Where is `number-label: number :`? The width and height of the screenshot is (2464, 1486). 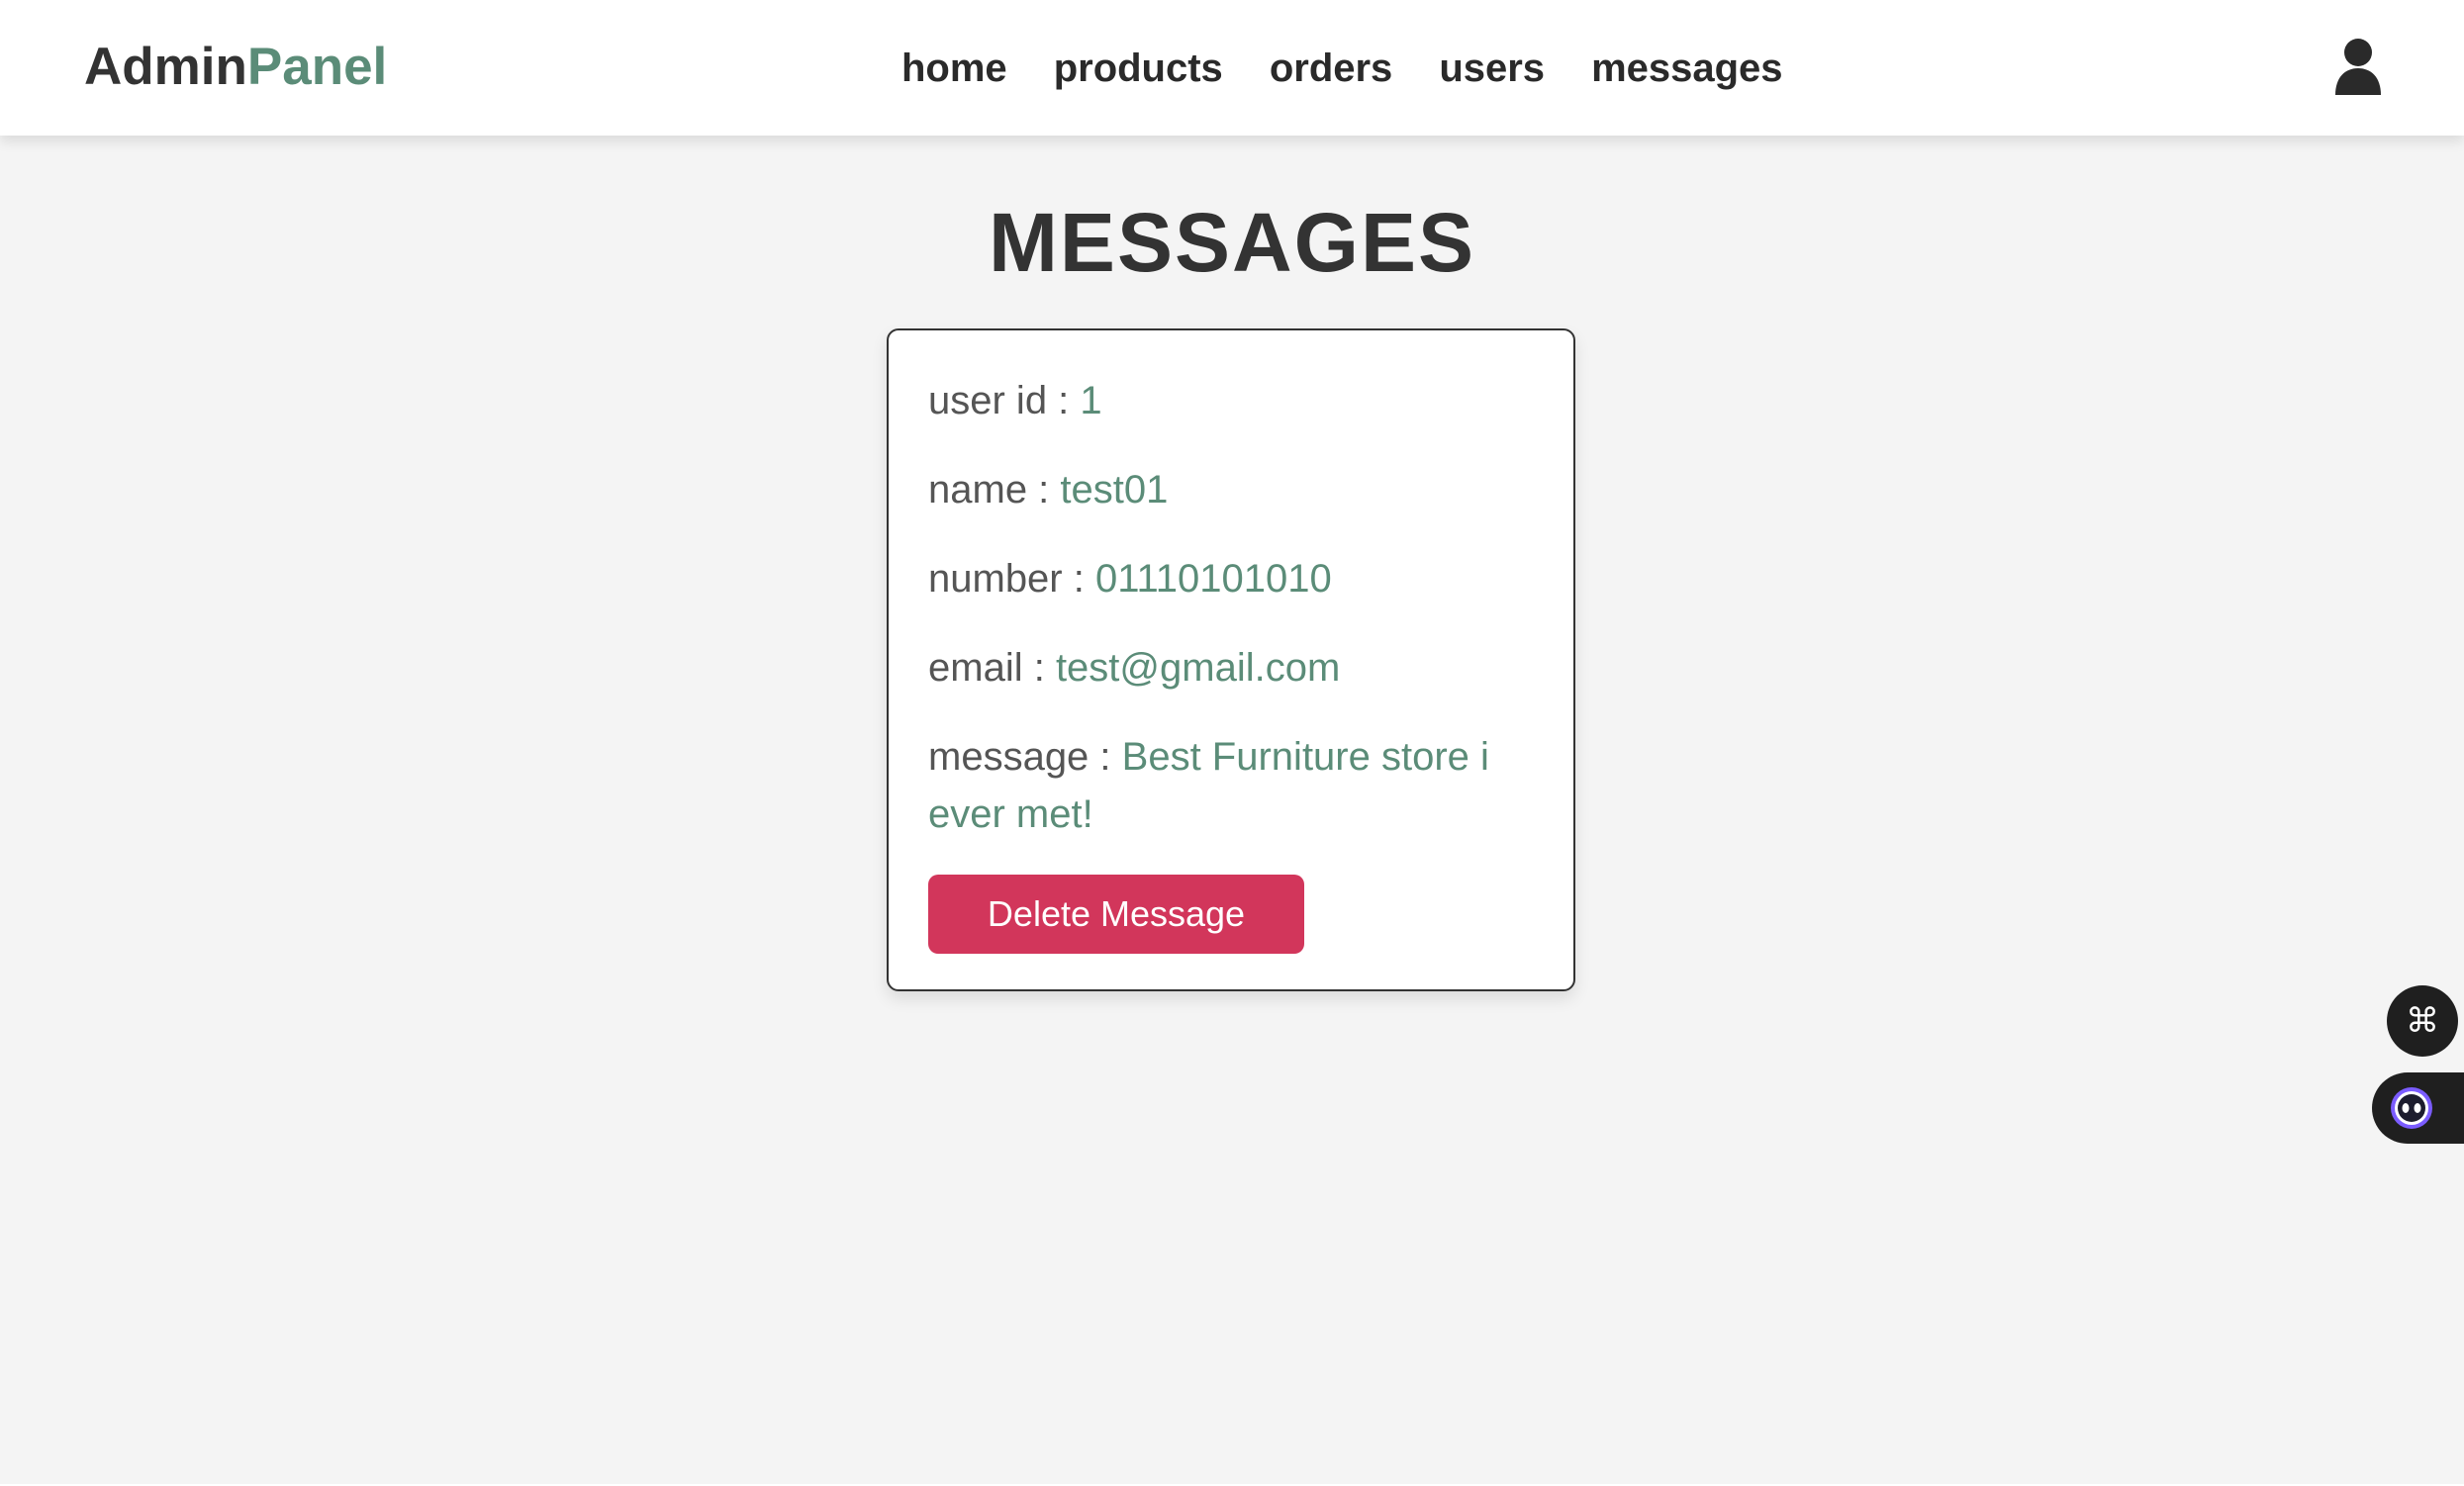 number-label: number : is located at coordinates (1011, 579).